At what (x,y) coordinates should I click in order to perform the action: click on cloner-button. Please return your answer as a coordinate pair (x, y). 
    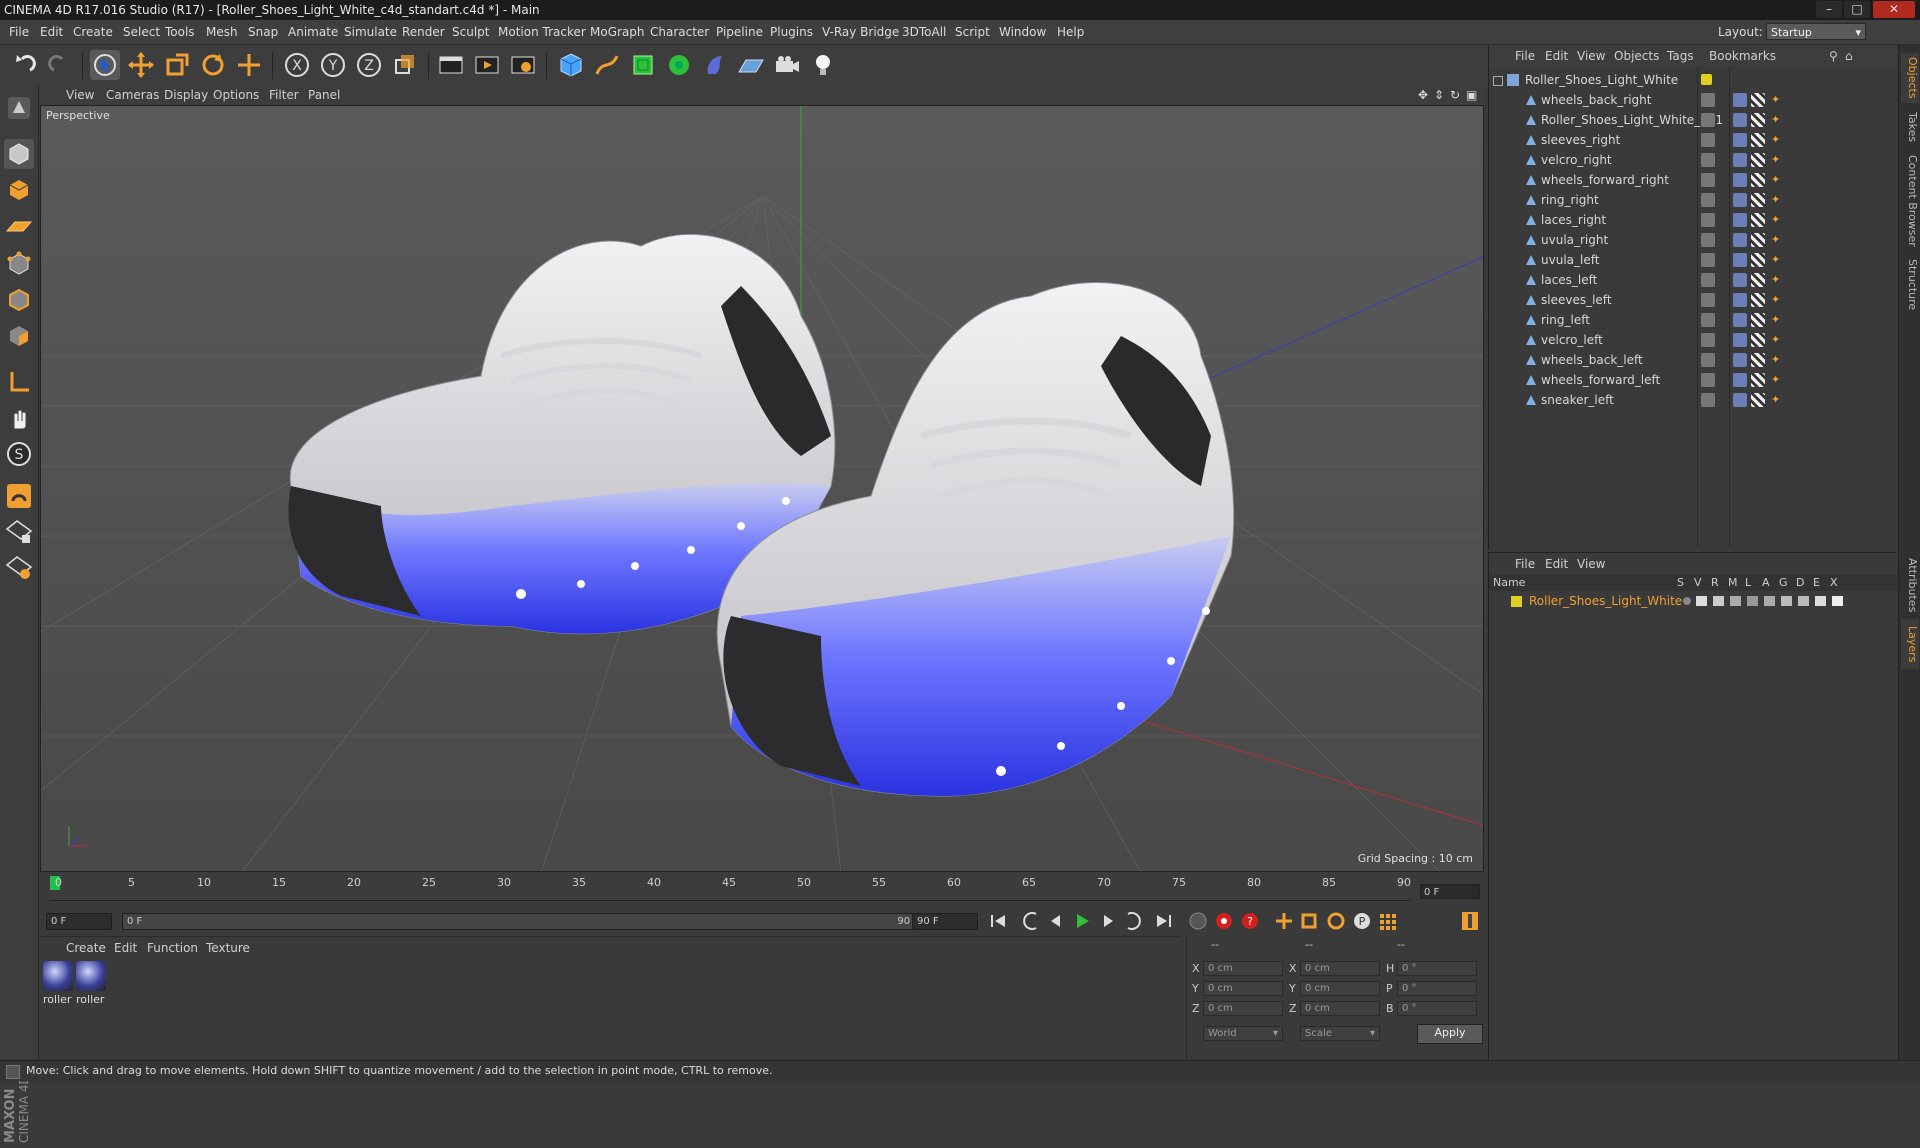
    Looking at the image, I should click on (679, 65).